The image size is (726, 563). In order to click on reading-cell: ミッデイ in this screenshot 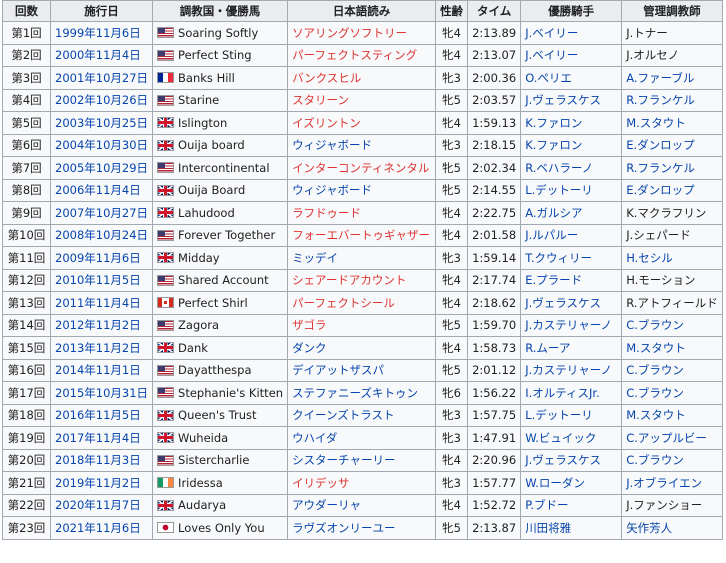, I will do `click(362, 258)`.